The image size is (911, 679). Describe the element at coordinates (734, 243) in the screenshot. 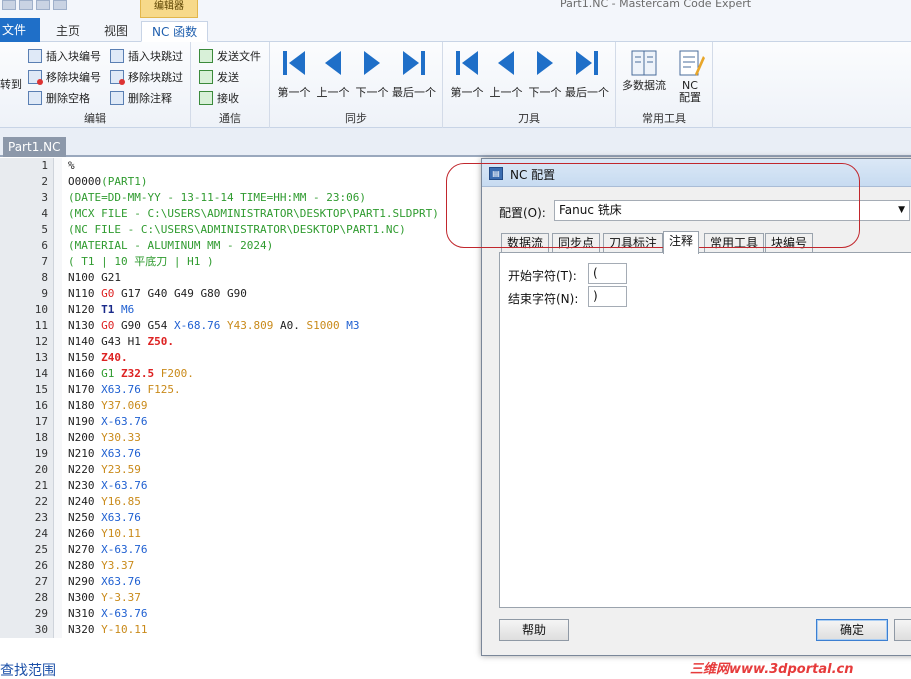

I see `tab-common-tools: 常用工具` at that location.